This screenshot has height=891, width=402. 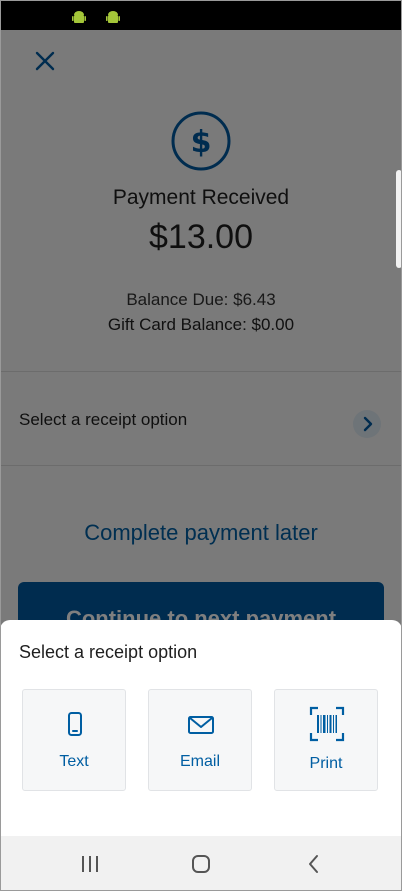 What do you see at coordinates (74, 761) in the screenshot?
I see `option-label: Text` at bounding box center [74, 761].